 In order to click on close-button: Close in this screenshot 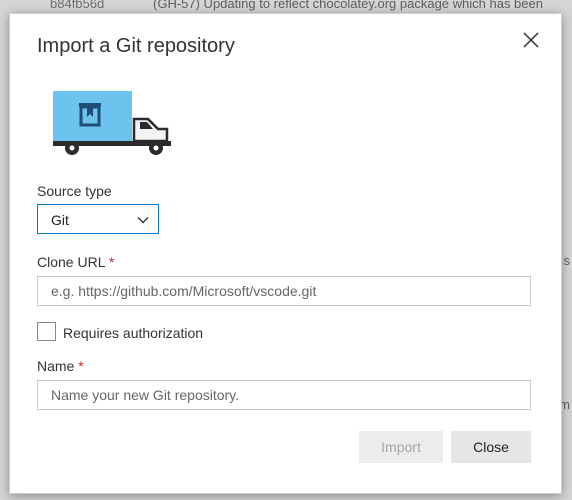, I will do `click(491, 447)`.